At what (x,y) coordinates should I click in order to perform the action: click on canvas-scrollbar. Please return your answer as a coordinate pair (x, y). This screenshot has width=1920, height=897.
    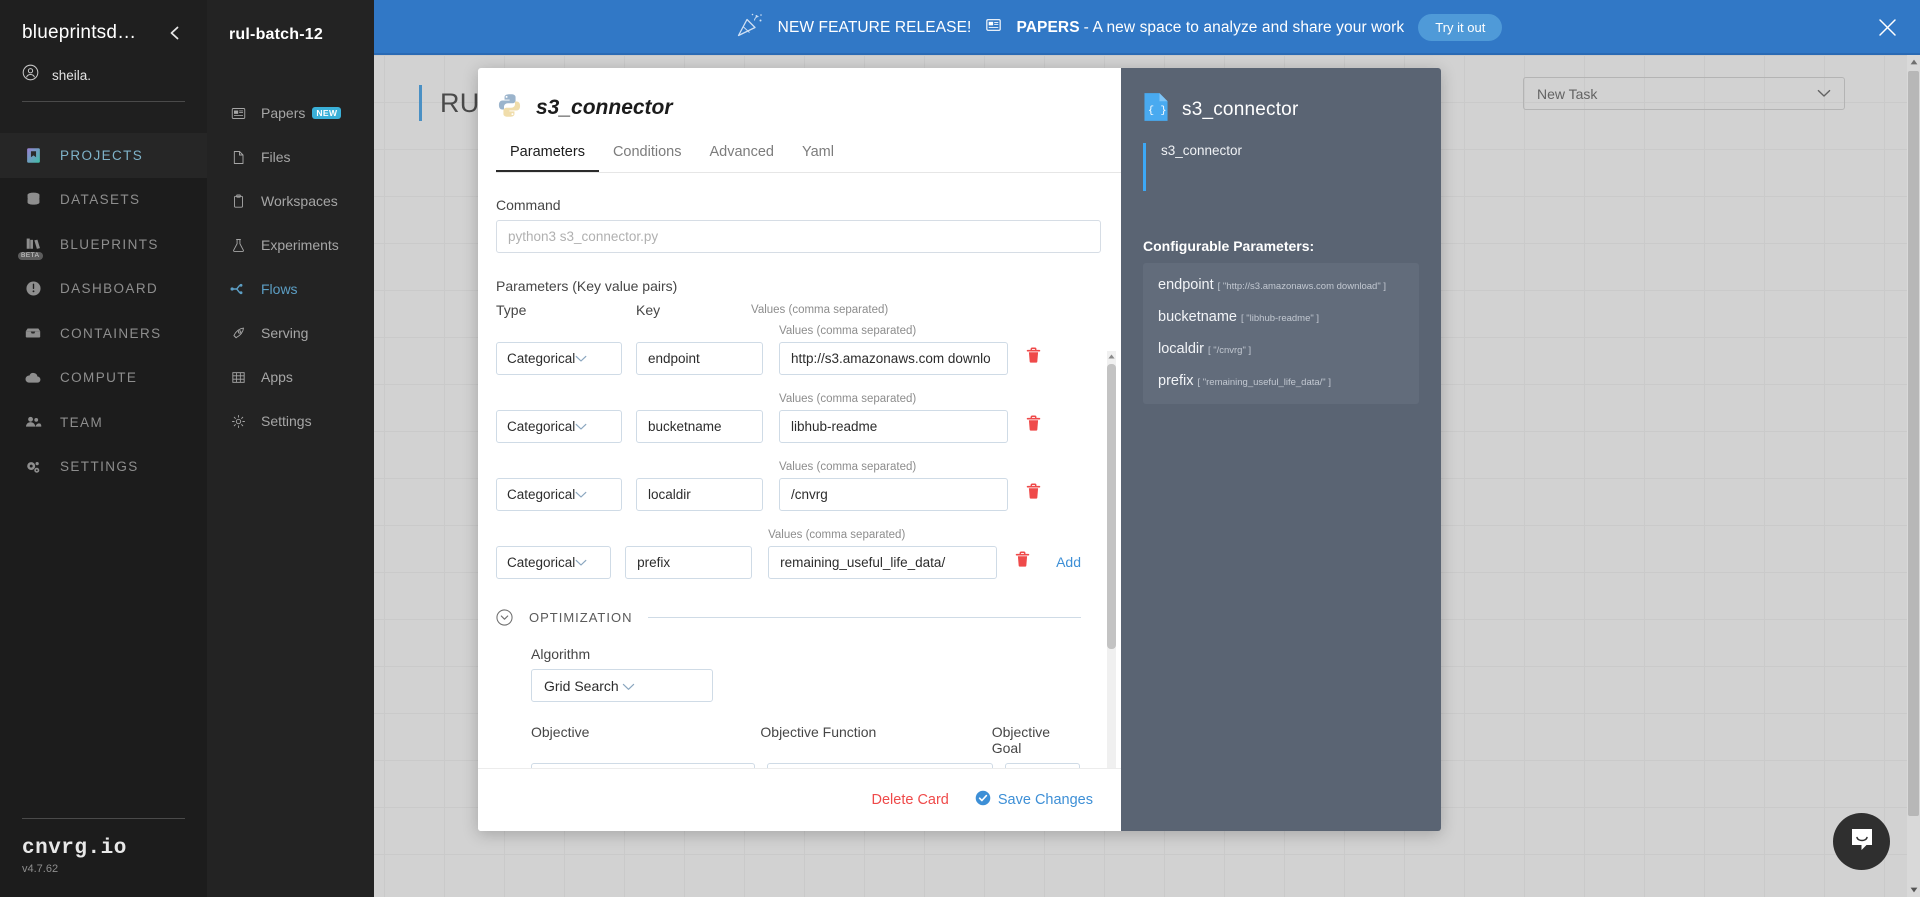
    Looking at the image, I should click on (1913, 476).